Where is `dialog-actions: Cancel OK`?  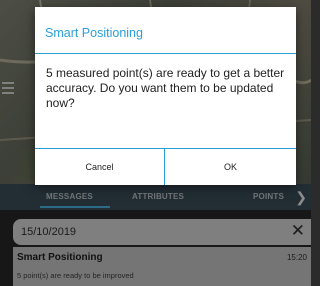
dialog-actions: Cancel OK is located at coordinates (165, 166).